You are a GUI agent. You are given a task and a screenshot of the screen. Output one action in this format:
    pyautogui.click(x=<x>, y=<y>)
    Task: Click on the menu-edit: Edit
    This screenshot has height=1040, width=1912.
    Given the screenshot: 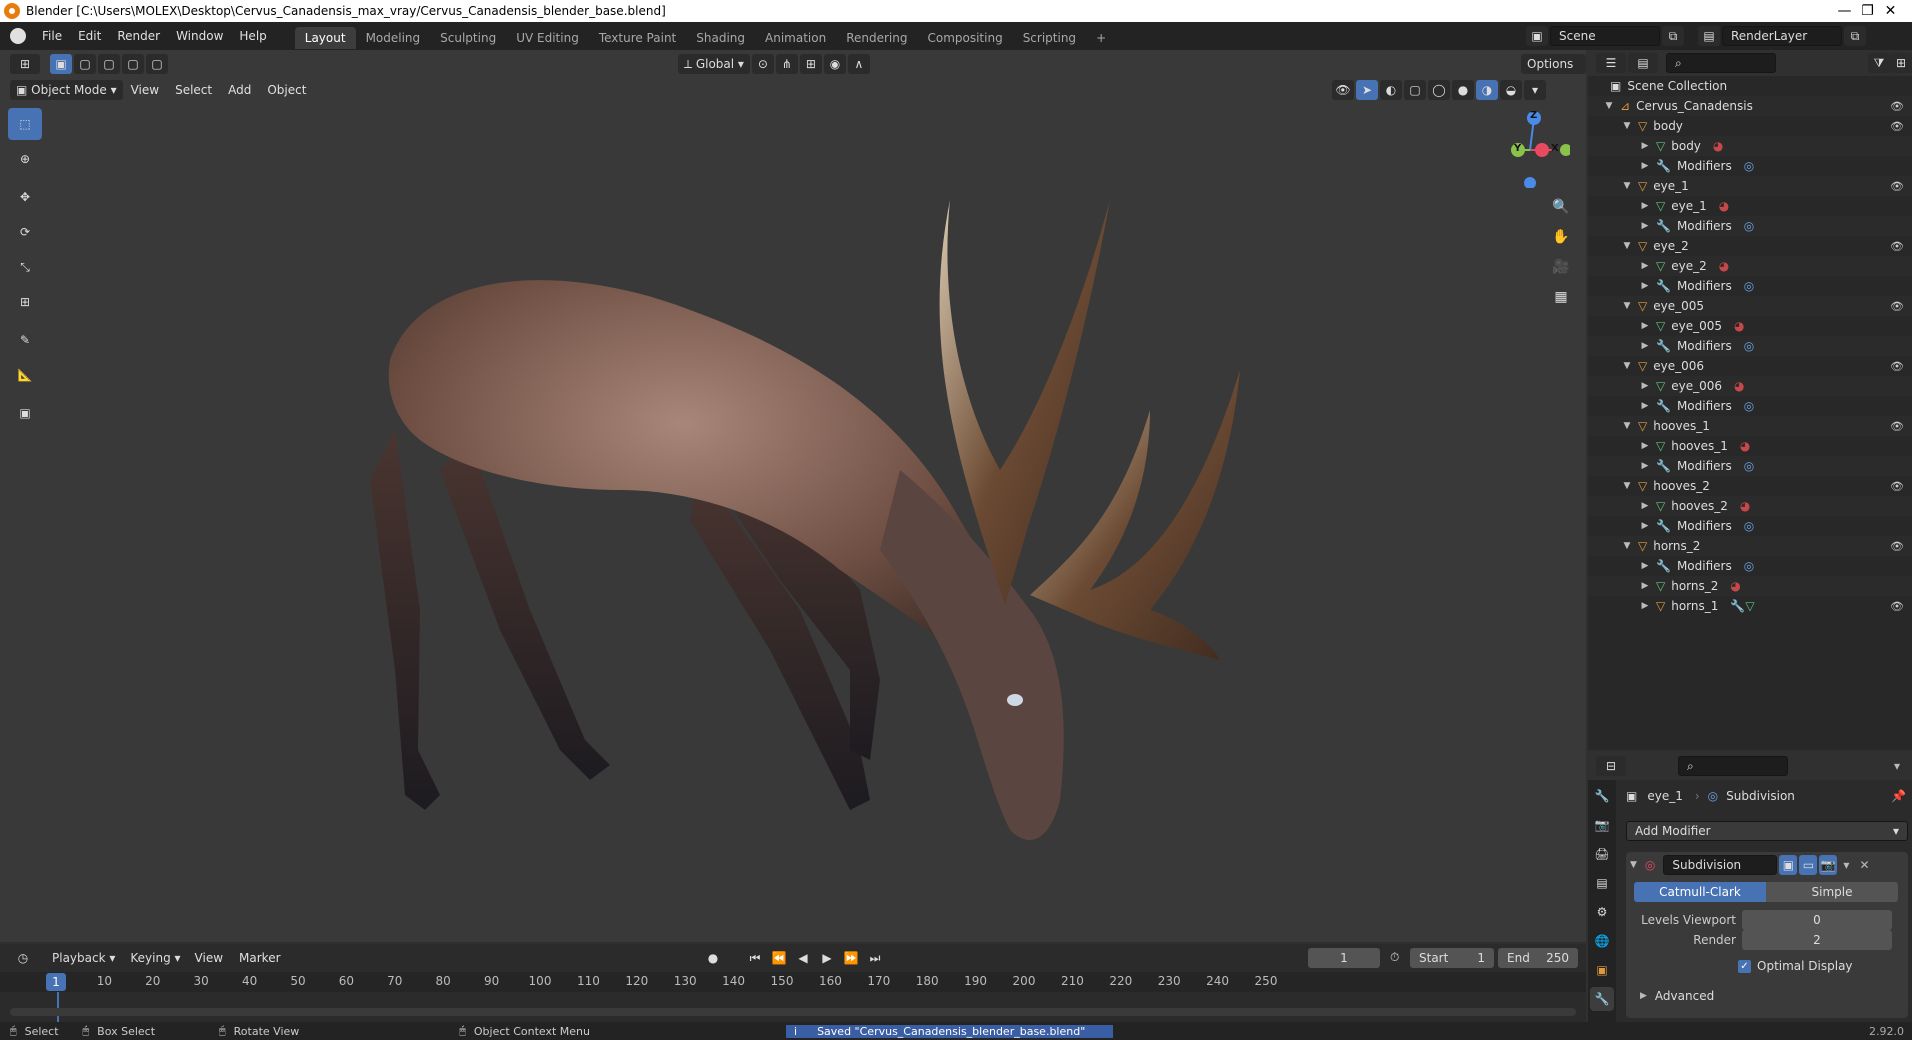 What is the action you would take?
    pyautogui.click(x=89, y=36)
    